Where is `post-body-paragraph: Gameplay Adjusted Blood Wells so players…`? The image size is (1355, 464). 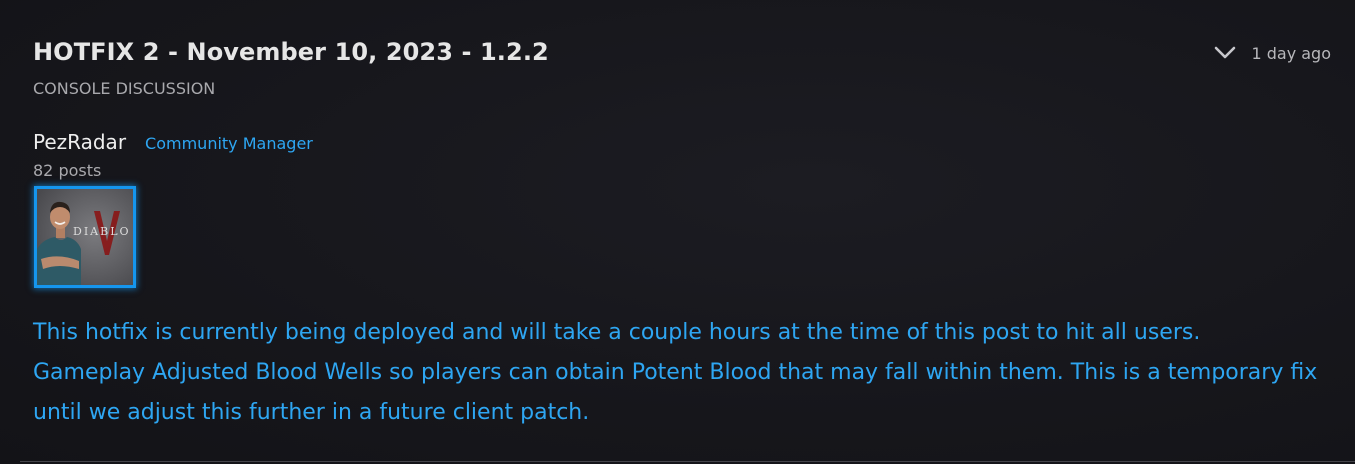
post-body-paragraph: Gameplay Adjusted Blood Wells so players… is located at coordinates (675, 392).